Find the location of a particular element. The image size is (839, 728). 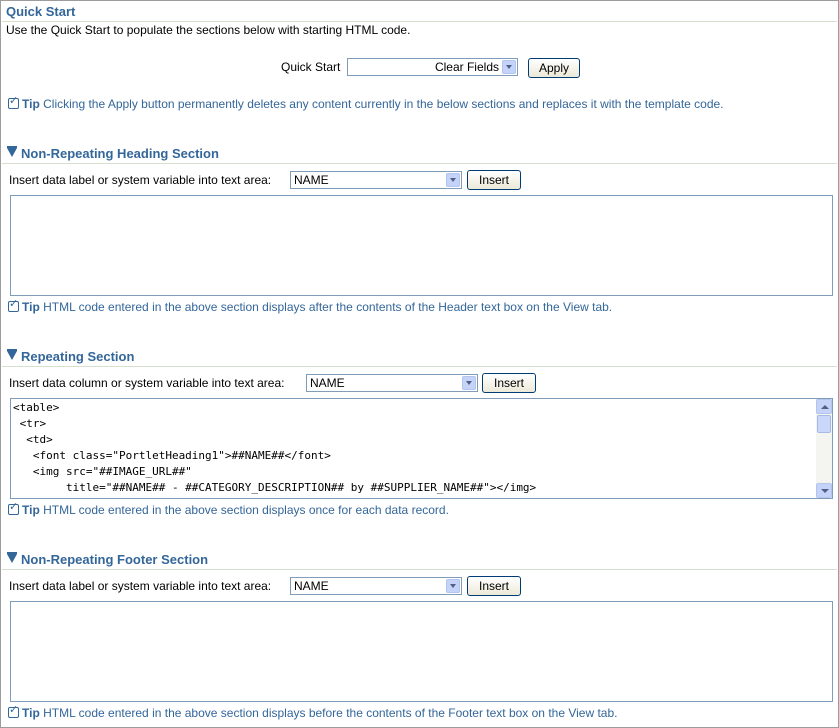

quick-start-title: Quick Start is located at coordinates (419, 13).